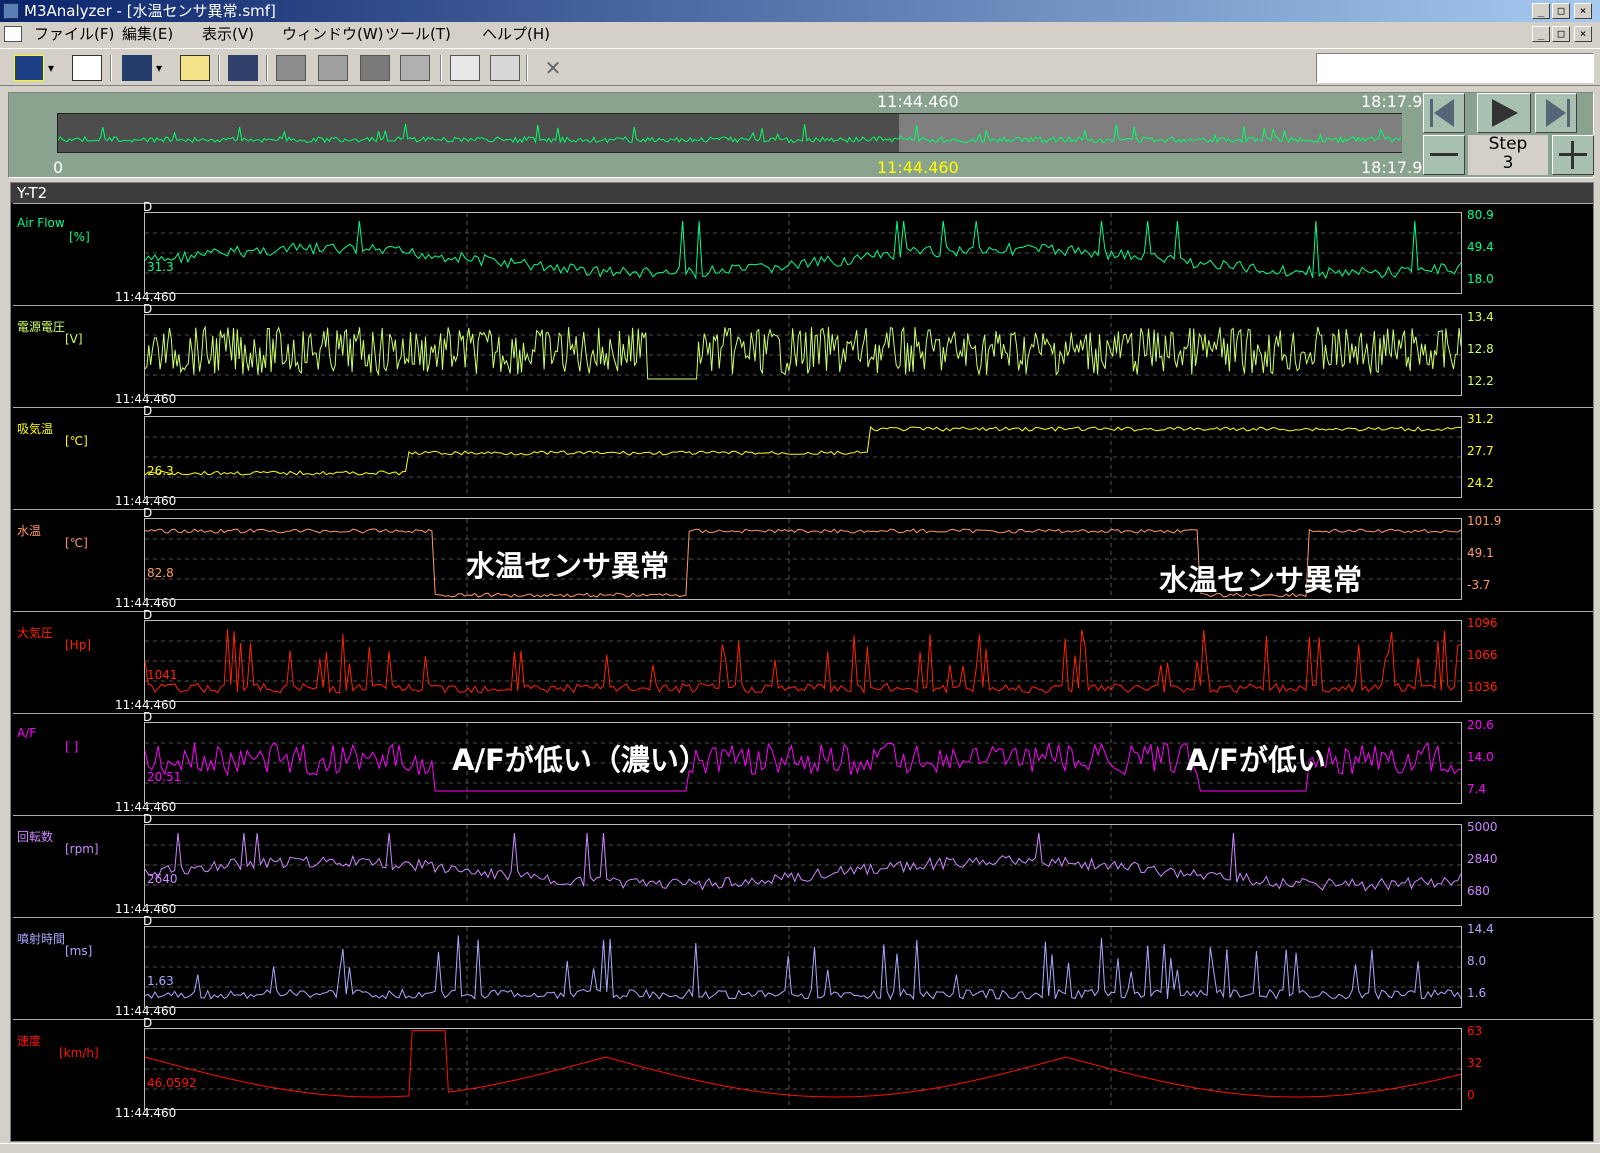 This screenshot has width=1600, height=1153. I want to click on step-indicator: Step 3, so click(1508, 155).